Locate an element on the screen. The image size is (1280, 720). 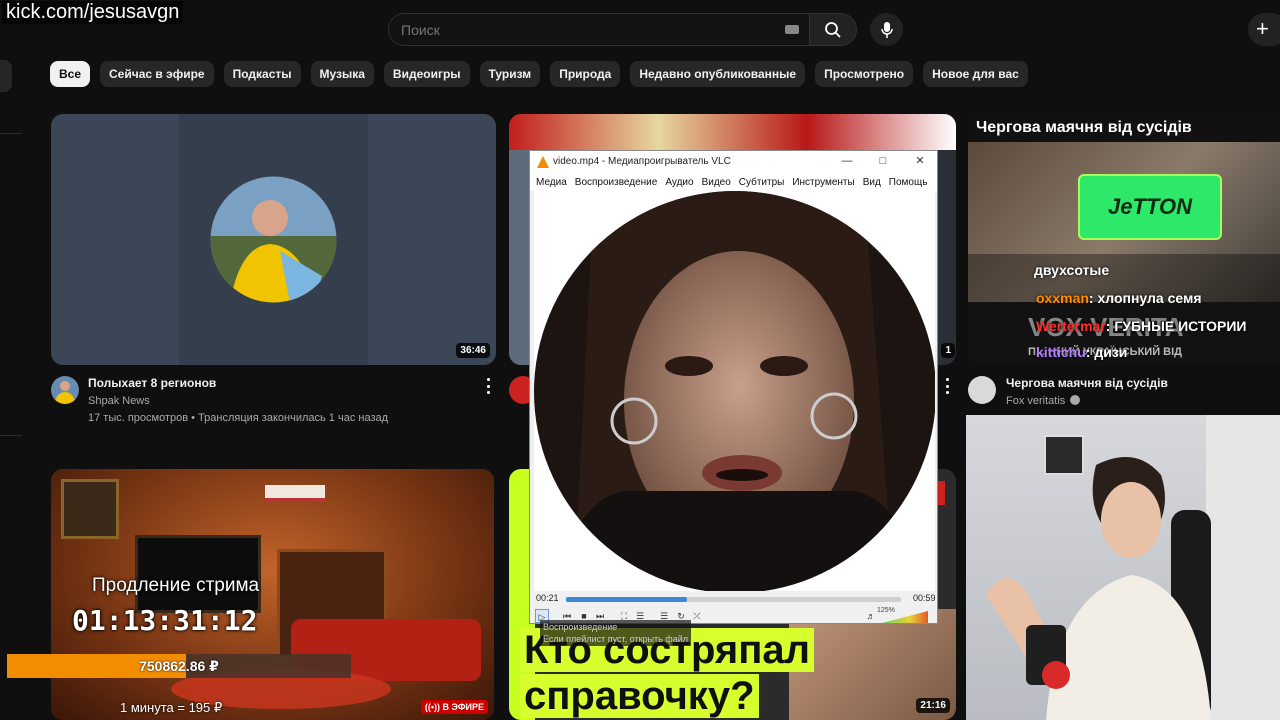
search-input is located at coordinates (581, 30).